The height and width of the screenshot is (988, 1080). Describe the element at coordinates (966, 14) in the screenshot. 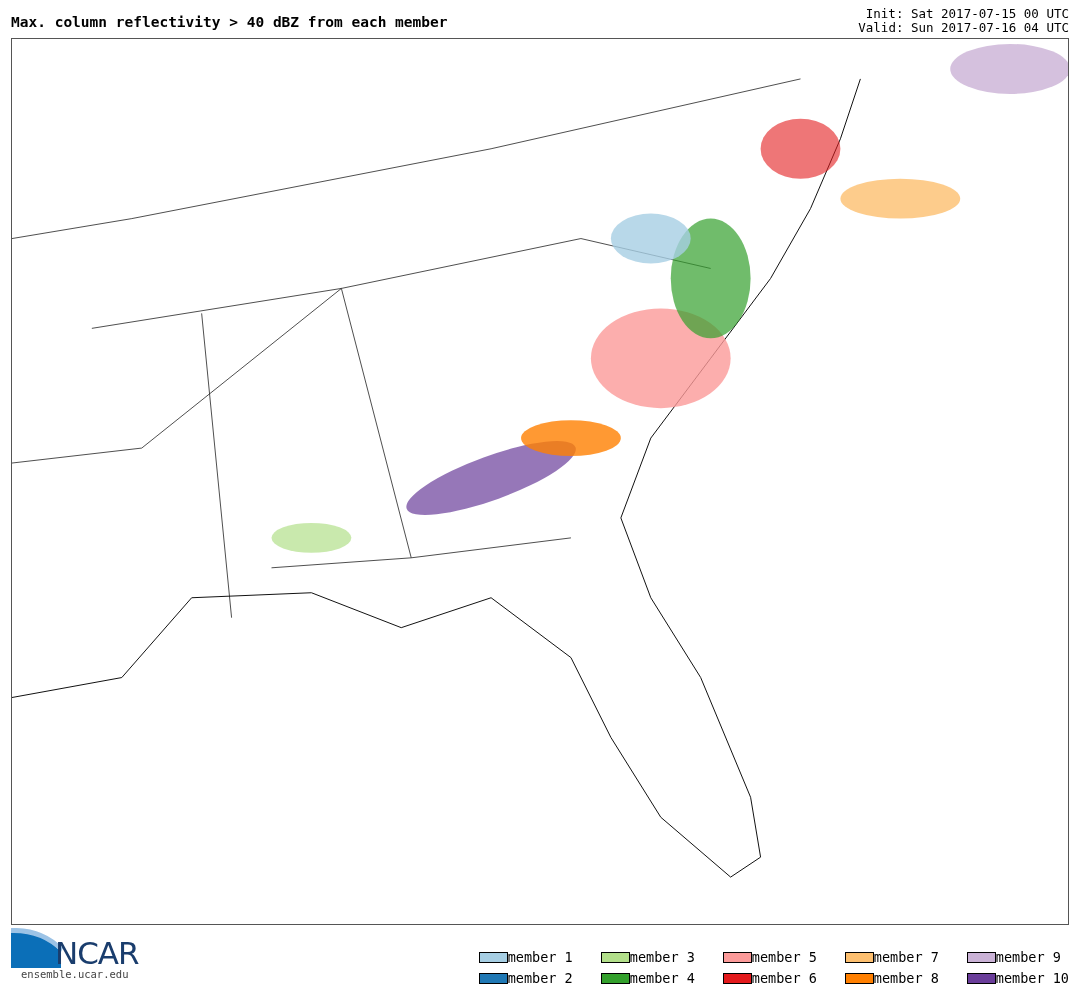

I see `init-time: Init: Sat 2017-07-15 00 UTC` at that location.